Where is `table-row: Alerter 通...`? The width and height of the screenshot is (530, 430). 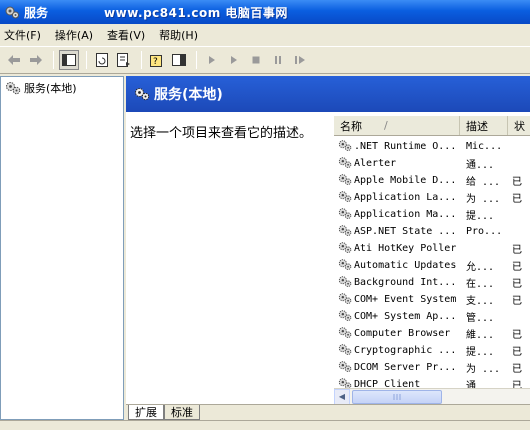
table-row: Alerter 通... is located at coordinates (432, 163).